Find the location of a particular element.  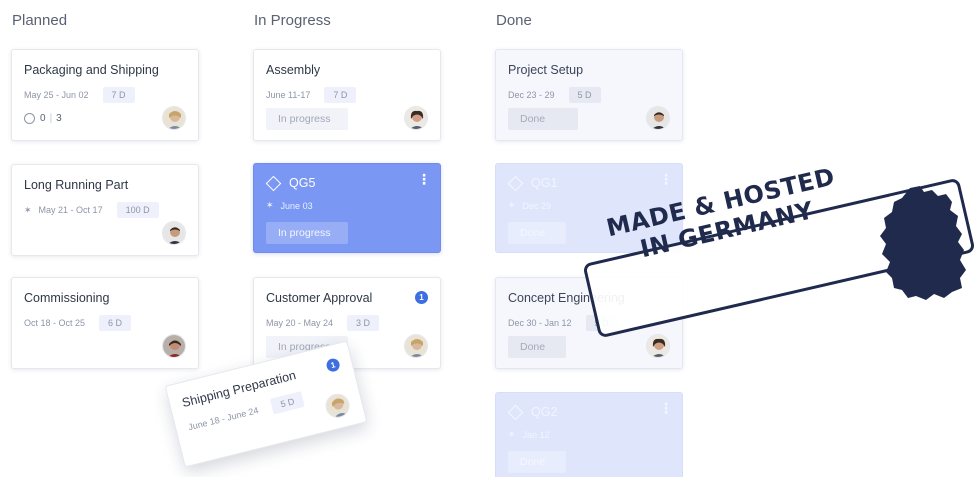

column-title-planned: Planned is located at coordinates (40, 20).